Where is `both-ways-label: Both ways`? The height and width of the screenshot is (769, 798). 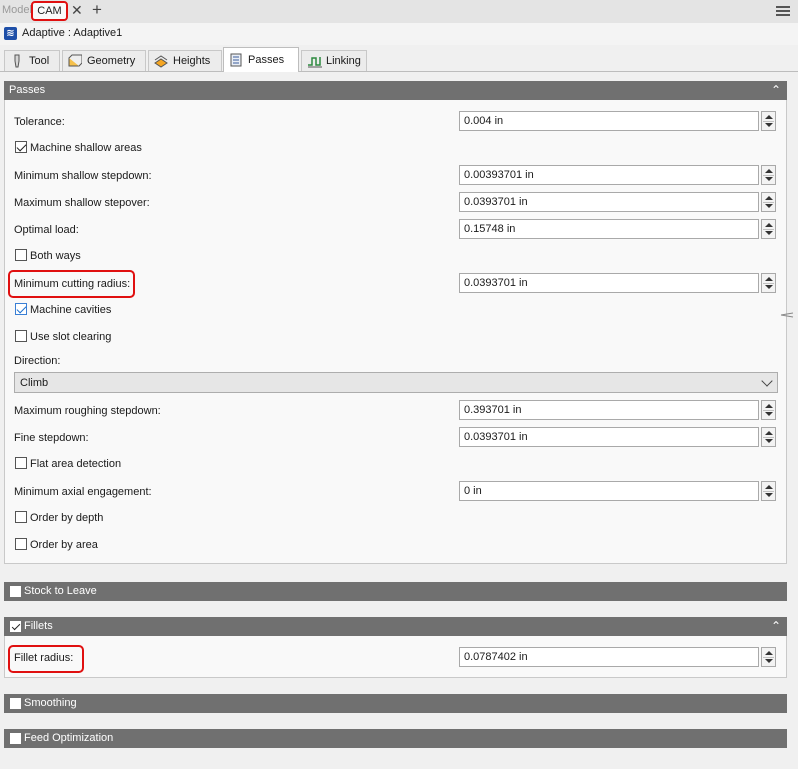
both-ways-label: Both ways is located at coordinates (55, 256).